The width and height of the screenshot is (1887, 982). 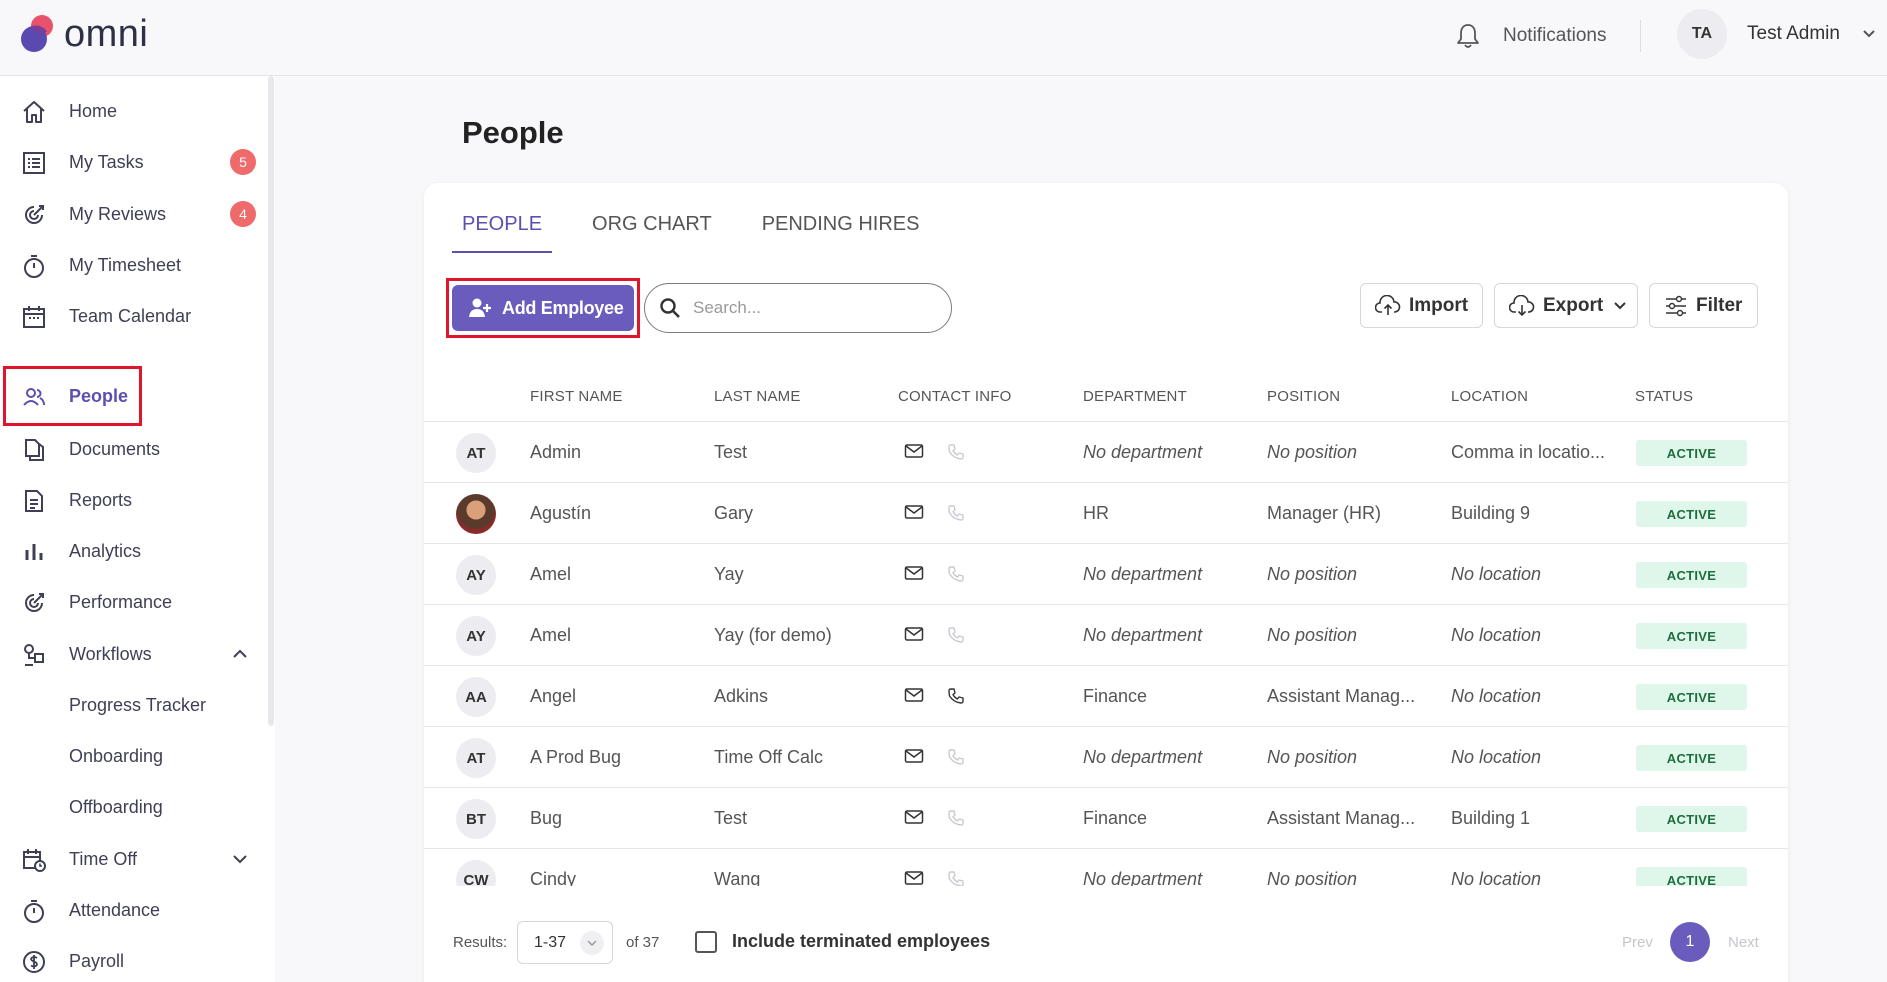 I want to click on sidebar-item-label: Progress Tracker, so click(x=138, y=704).